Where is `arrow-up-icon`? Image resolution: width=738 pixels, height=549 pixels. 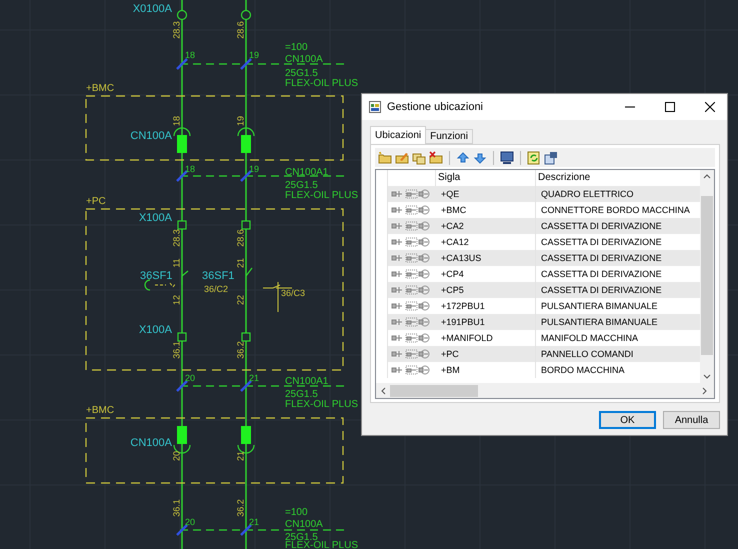
arrow-up-icon is located at coordinates (463, 157).